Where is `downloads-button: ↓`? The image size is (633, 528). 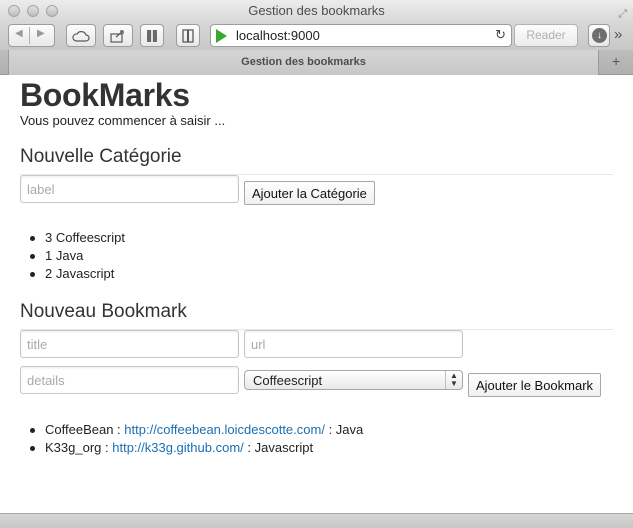 downloads-button: ↓ is located at coordinates (599, 35).